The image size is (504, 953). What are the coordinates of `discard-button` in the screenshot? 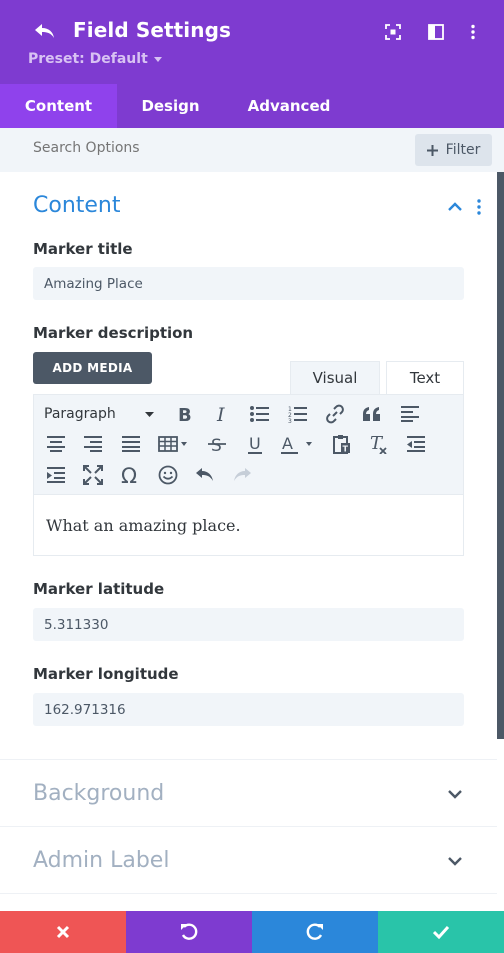 It's located at (63, 932).